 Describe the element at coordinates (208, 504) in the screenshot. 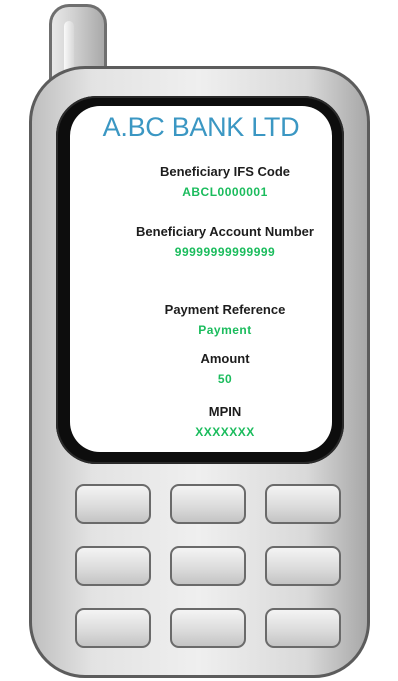

I see `keypad-key-row1-col2` at that location.